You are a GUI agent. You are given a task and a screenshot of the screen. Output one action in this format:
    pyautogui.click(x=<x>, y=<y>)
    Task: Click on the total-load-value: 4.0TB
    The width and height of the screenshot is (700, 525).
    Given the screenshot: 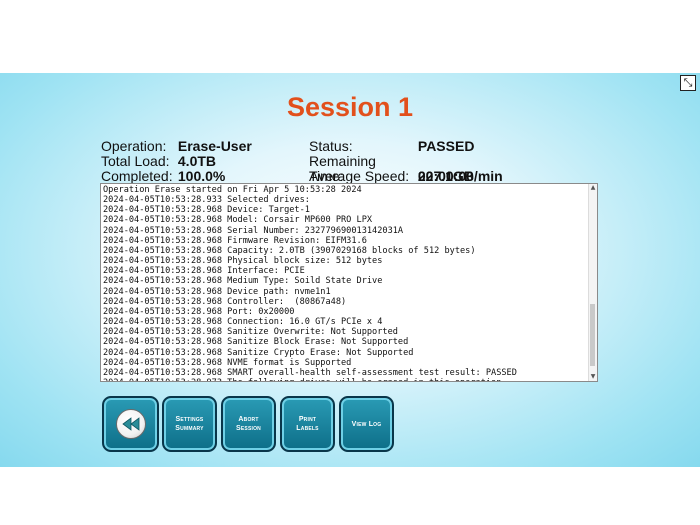 What is the action you would take?
    pyautogui.click(x=197, y=161)
    